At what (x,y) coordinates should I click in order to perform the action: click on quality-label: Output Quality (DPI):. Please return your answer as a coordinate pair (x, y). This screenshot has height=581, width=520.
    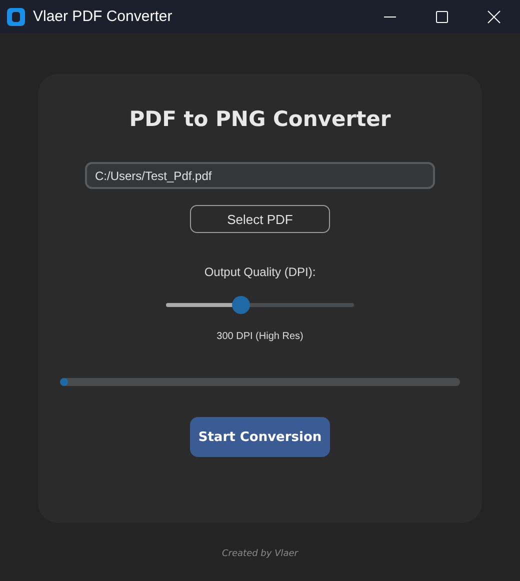
    Looking at the image, I should click on (260, 272).